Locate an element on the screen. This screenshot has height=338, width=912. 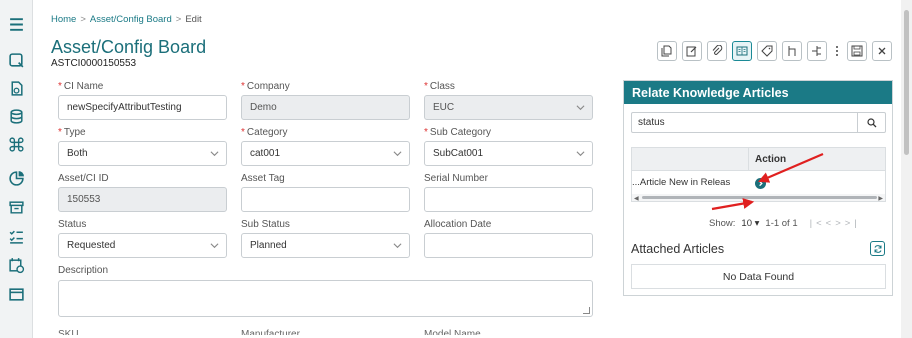
relations-icon is located at coordinates (816, 51).